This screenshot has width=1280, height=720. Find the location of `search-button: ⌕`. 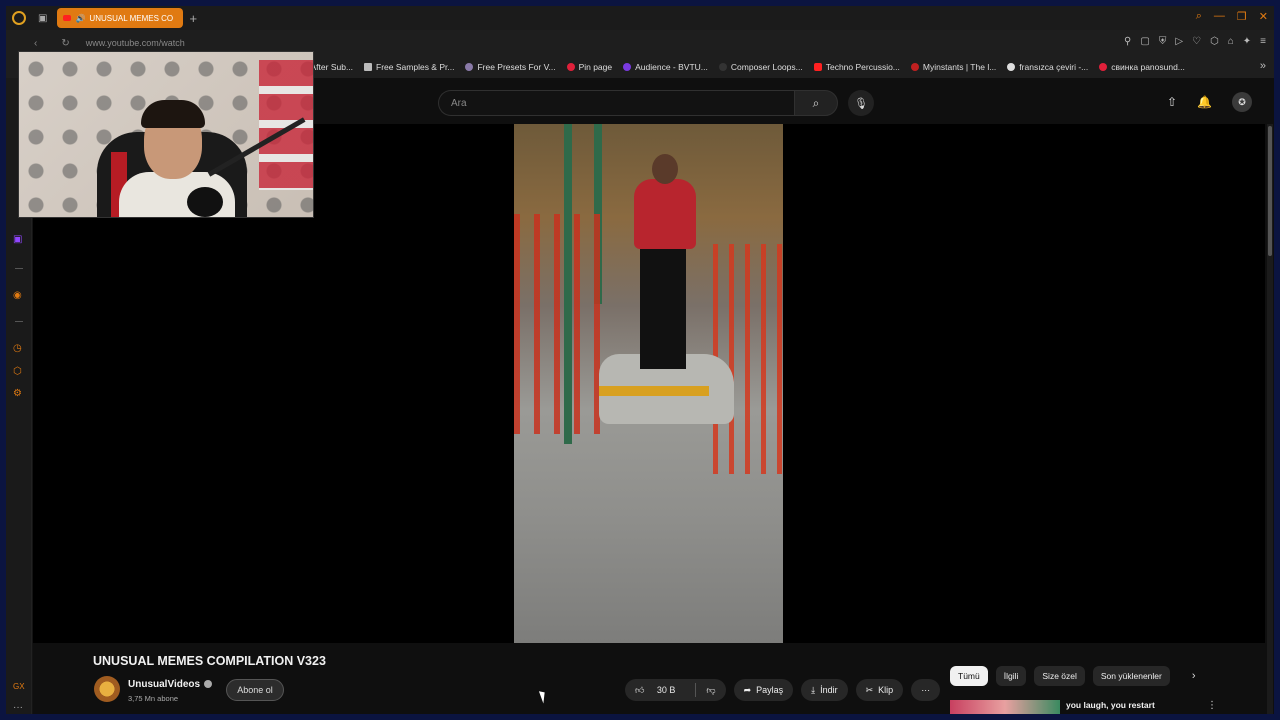

search-button: ⌕ is located at coordinates (816, 103).